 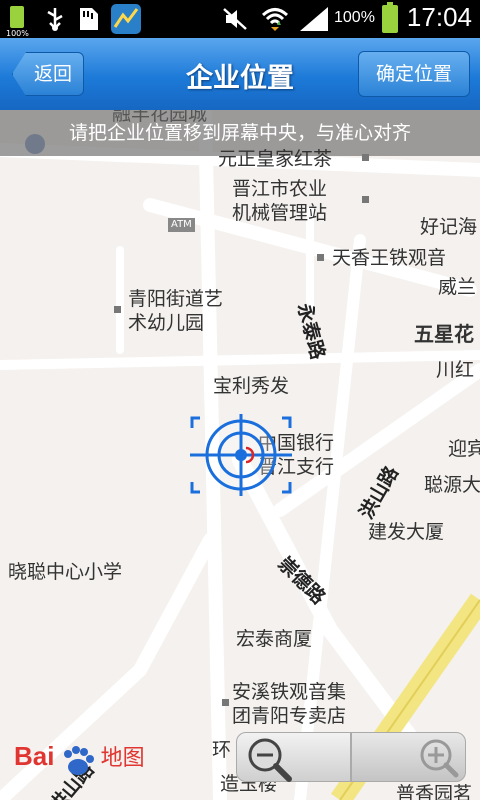 I want to click on poi-label: 五星花, so click(x=444, y=334).